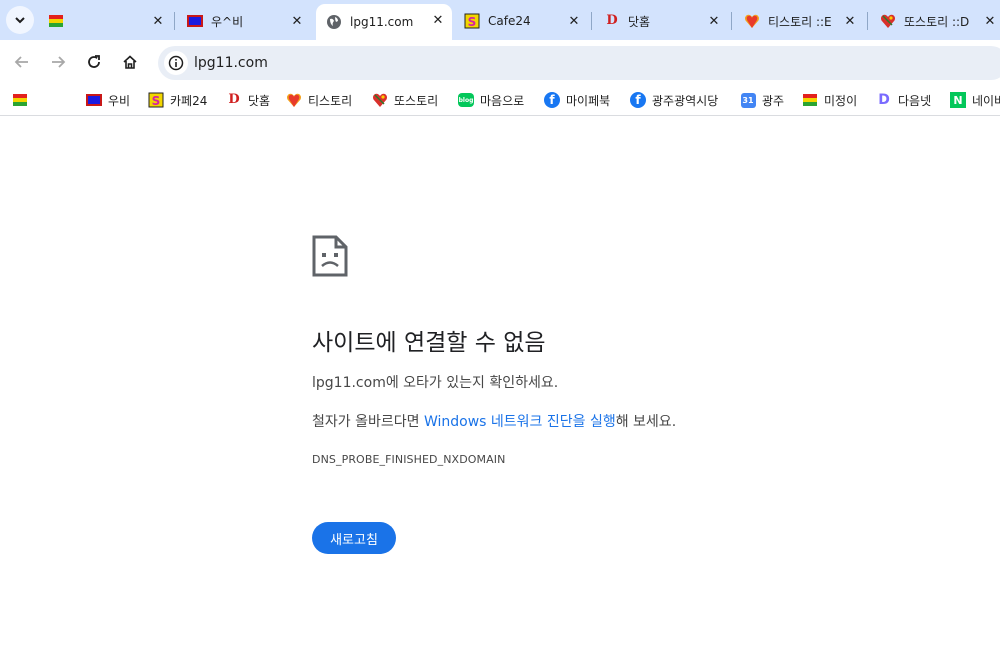 The image size is (1000, 650). What do you see at coordinates (639, 21) in the screenshot?
I see `tab-label: 닷홈` at bounding box center [639, 21].